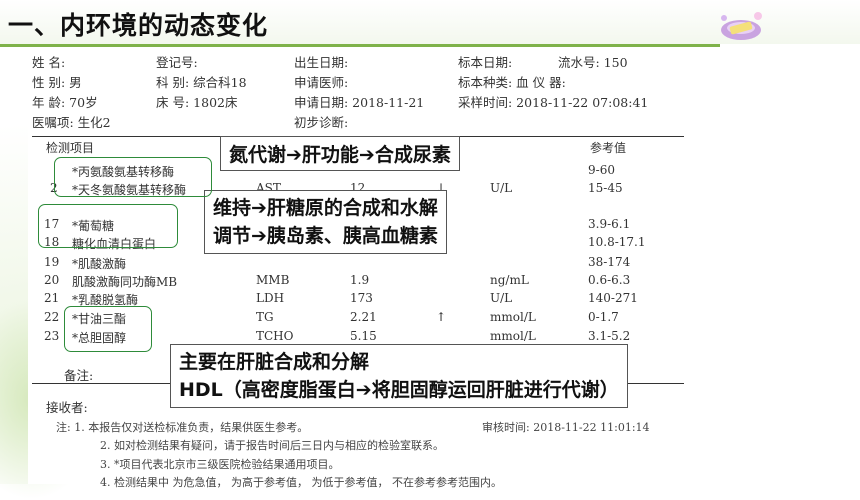  Describe the element at coordinates (593, 62) in the screenshot. I see `report-header-field: 流水号: 150` at that location.